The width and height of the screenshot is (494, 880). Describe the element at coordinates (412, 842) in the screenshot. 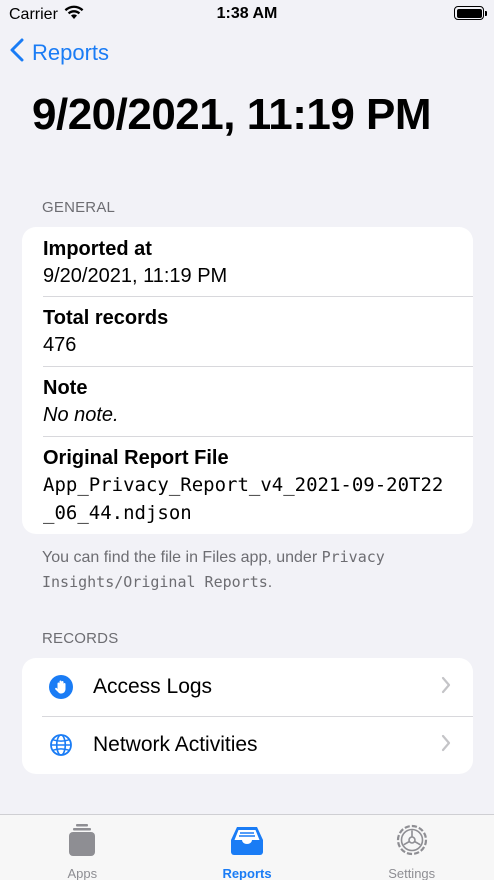

I see `gear-icon` at that location.